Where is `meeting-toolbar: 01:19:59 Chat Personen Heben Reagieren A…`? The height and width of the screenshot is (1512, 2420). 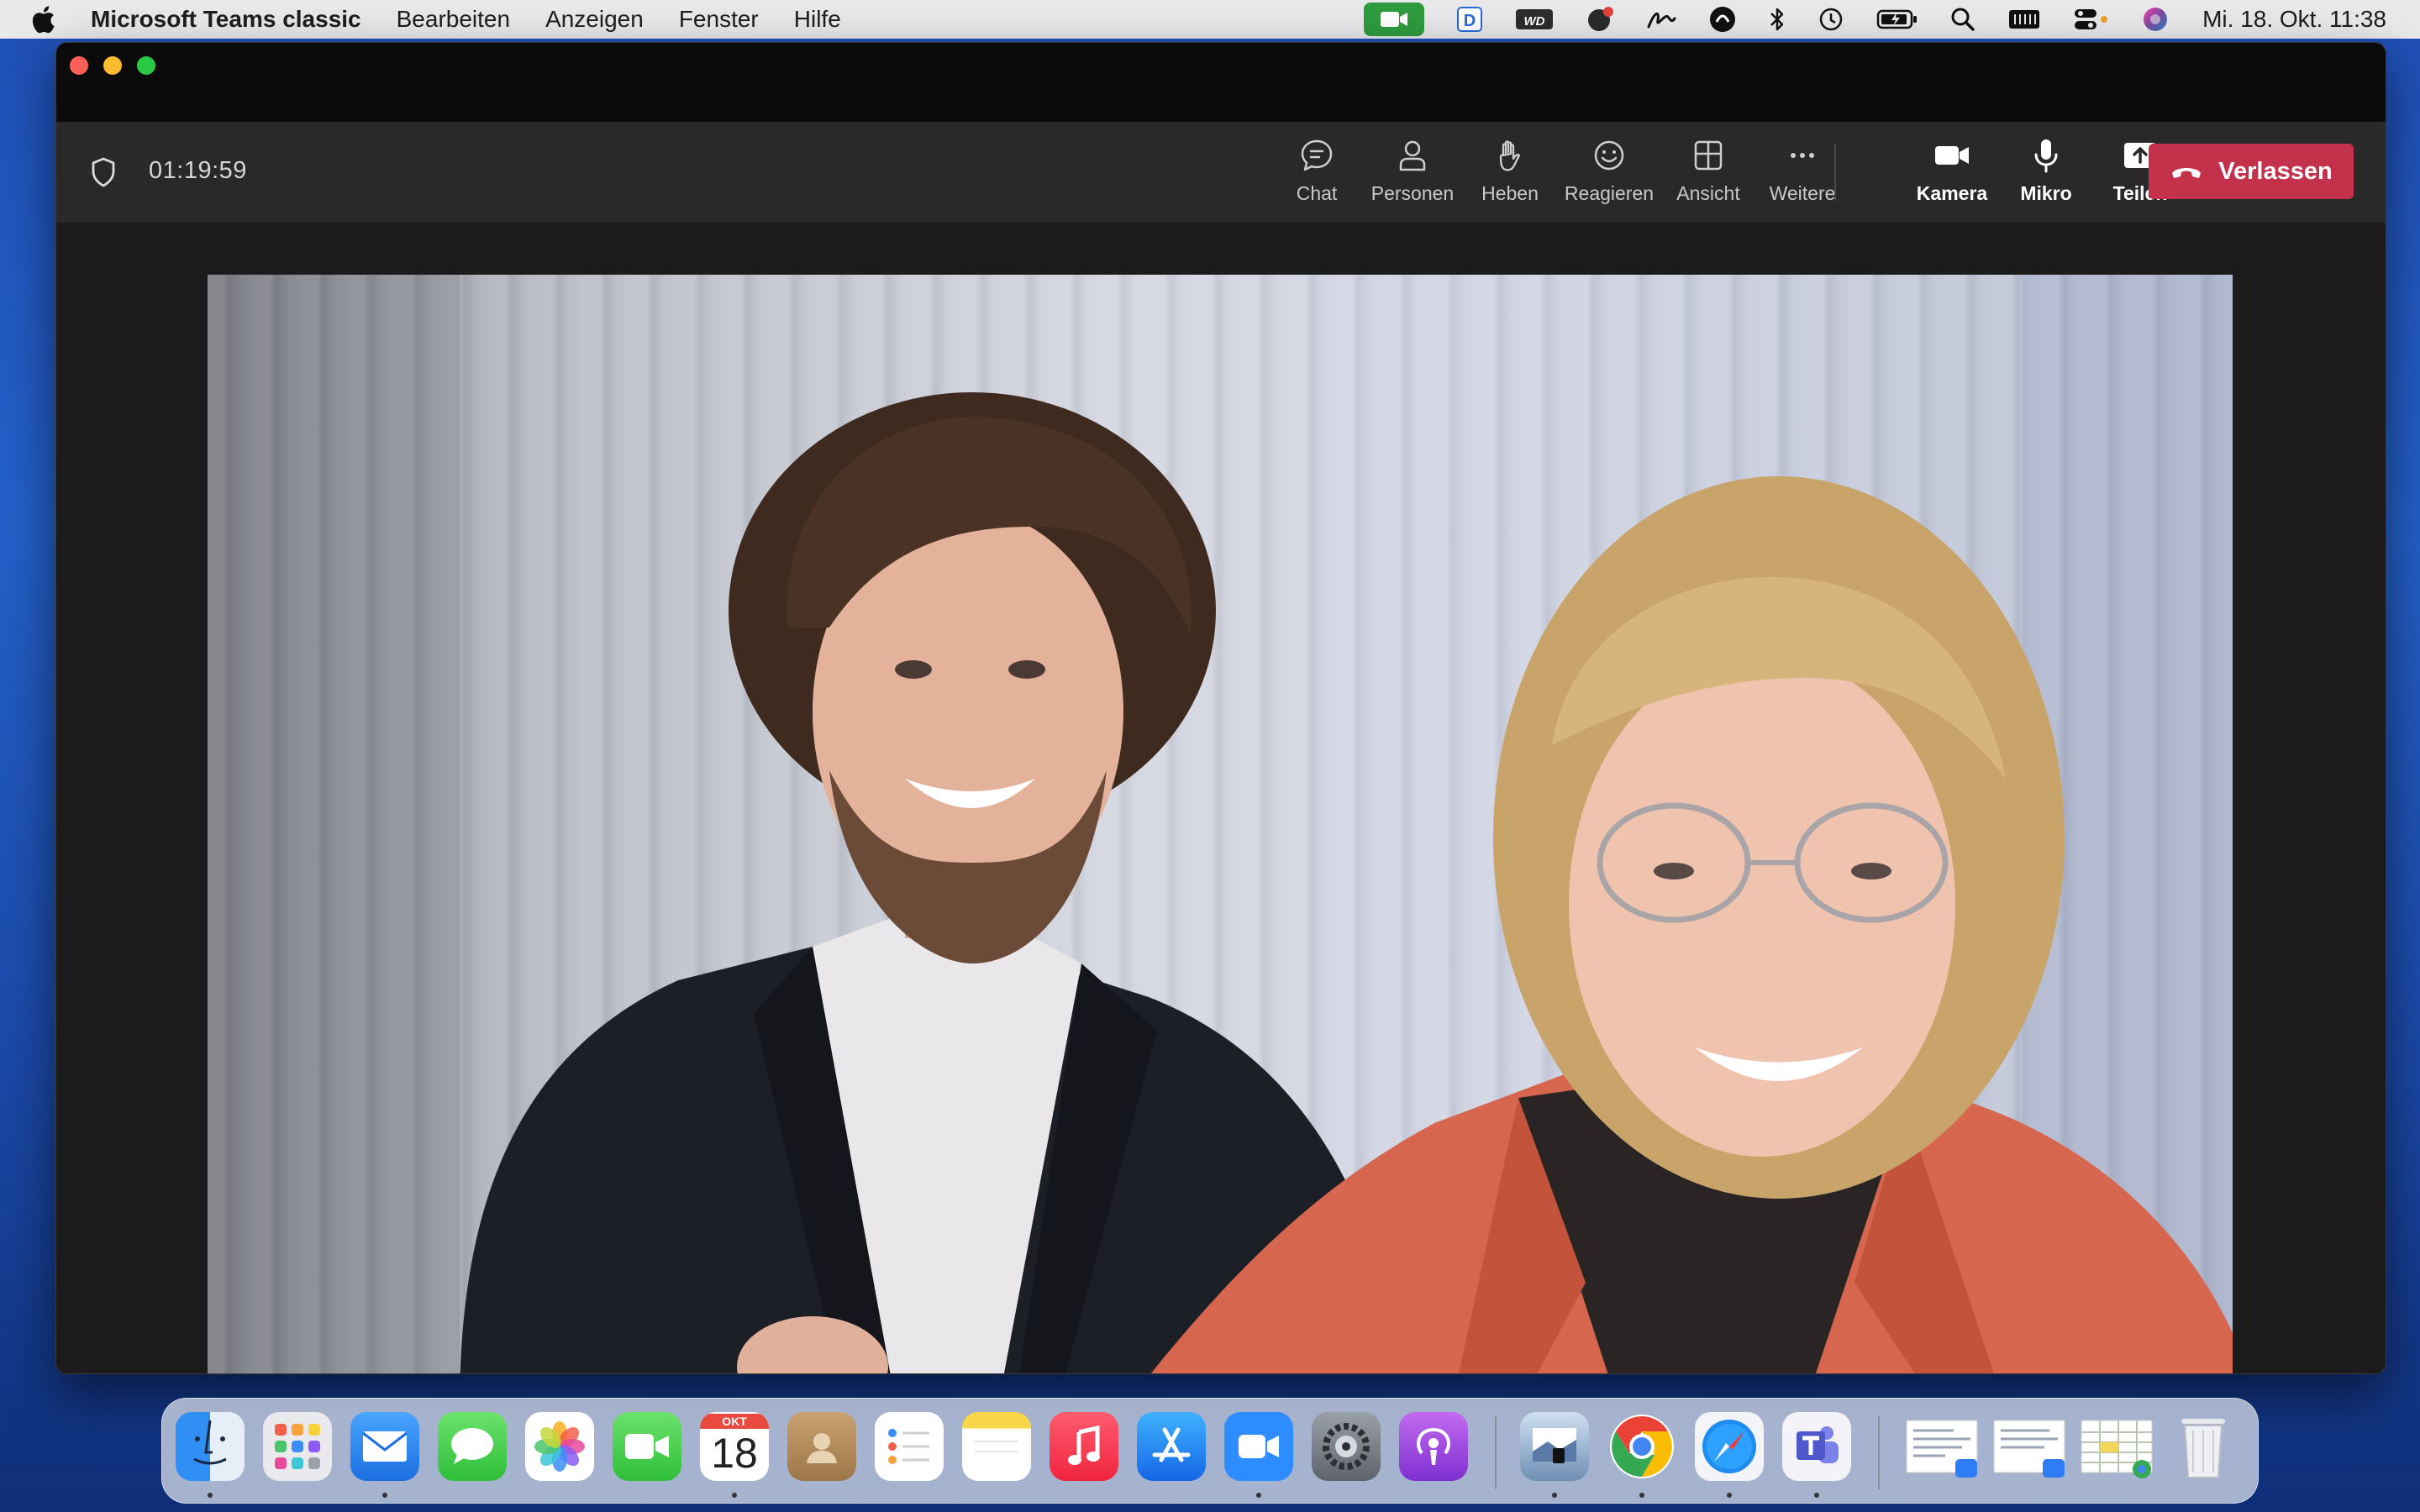
meeting-toolbar: 01:19:59 Chat Personen Heben Reagieren A… is located at coordinates (1221, 172).